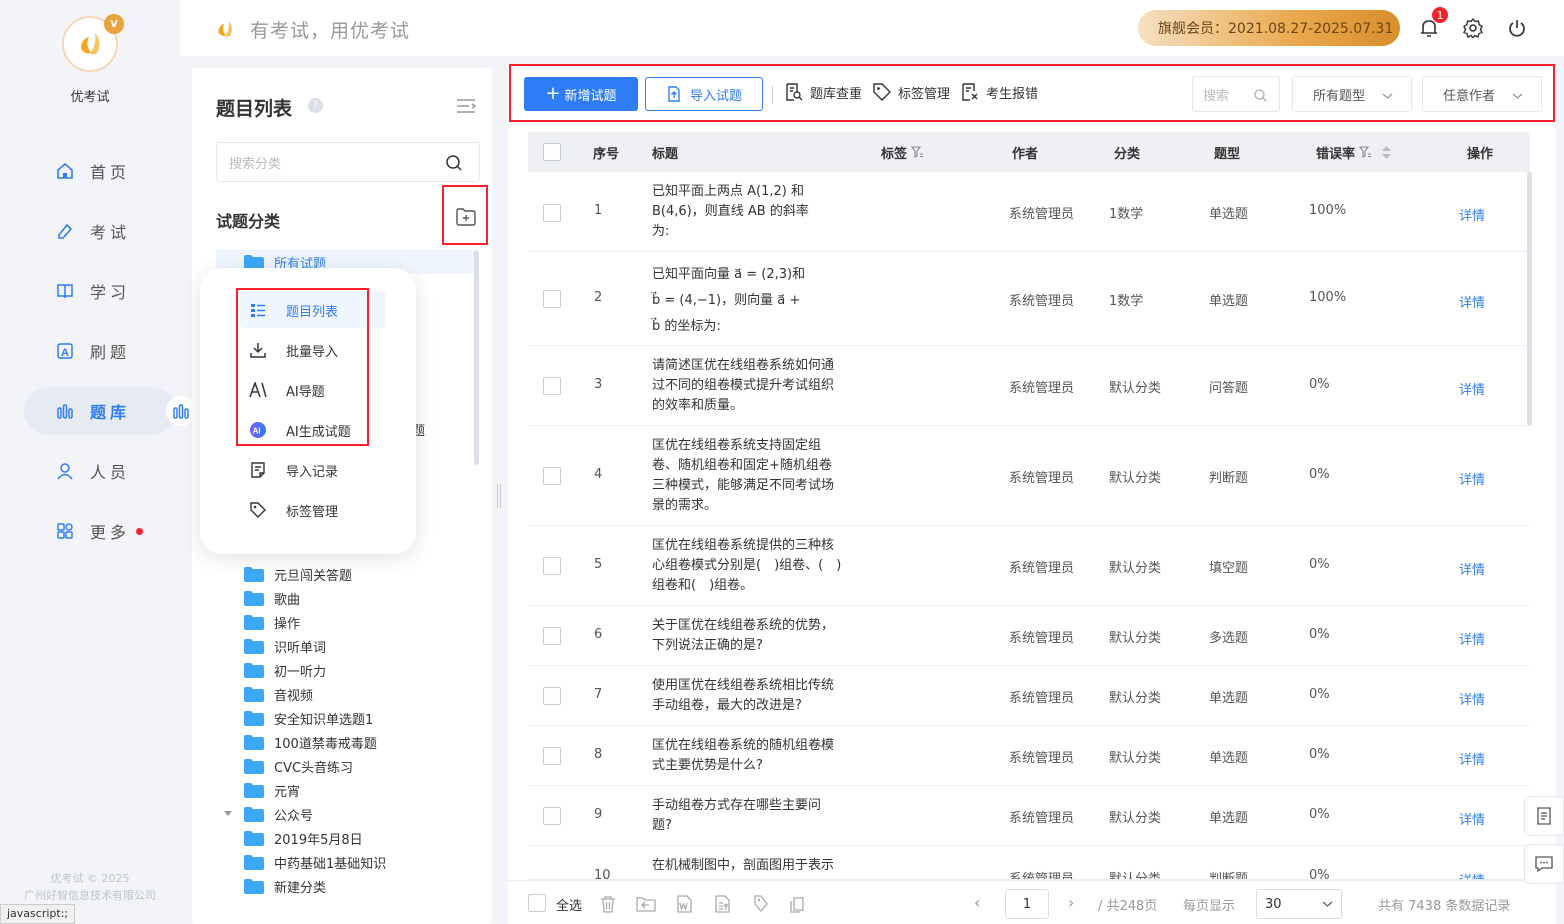  What do you see at coordinates (1354, 152) in the screenshot?
I see `column-error-rate: 错误率` at bounding box center [1354, 152].